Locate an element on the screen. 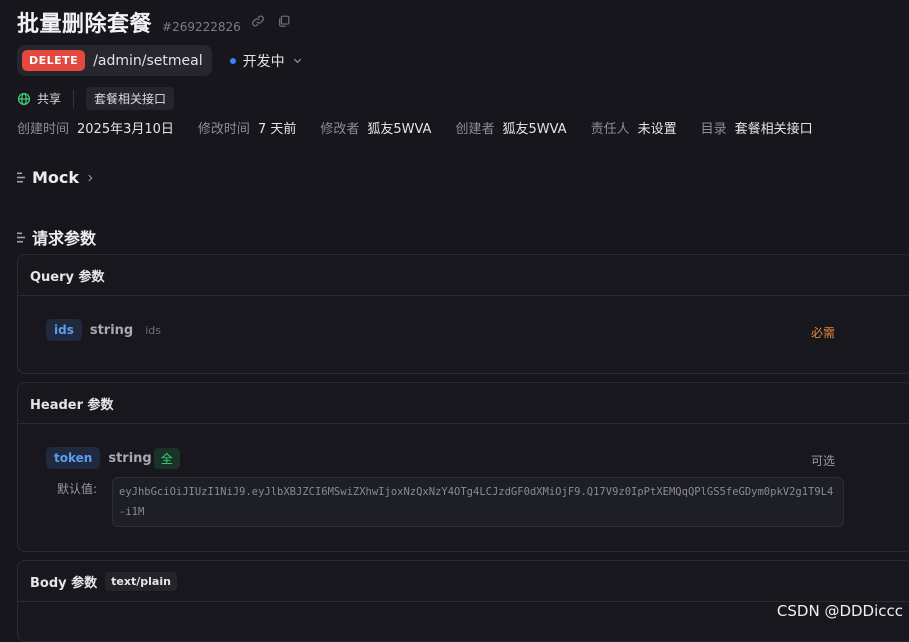 Image resolution: width=909 pixels, height=642 pixels. page-title: 批量删除套餐 is located at coordinates (85, 24).